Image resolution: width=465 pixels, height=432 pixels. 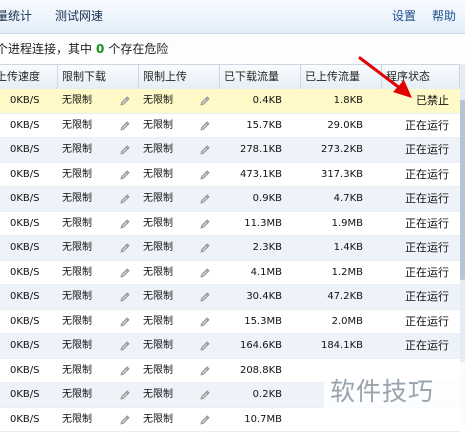 What do you see at coordinates (334, 150) in the screenshot?
I see `uploaded-cell: 273.2KB` at bounding box center [334, 150].